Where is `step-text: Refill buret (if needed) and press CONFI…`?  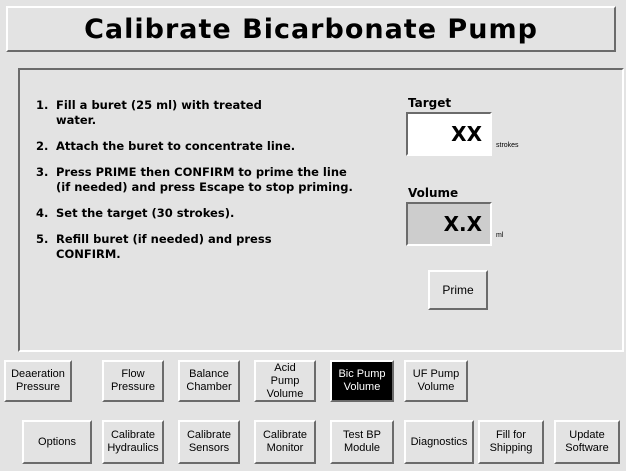 step-text: Refill buret (if needed) and press CONFI… is located at coordinates (164, 246).